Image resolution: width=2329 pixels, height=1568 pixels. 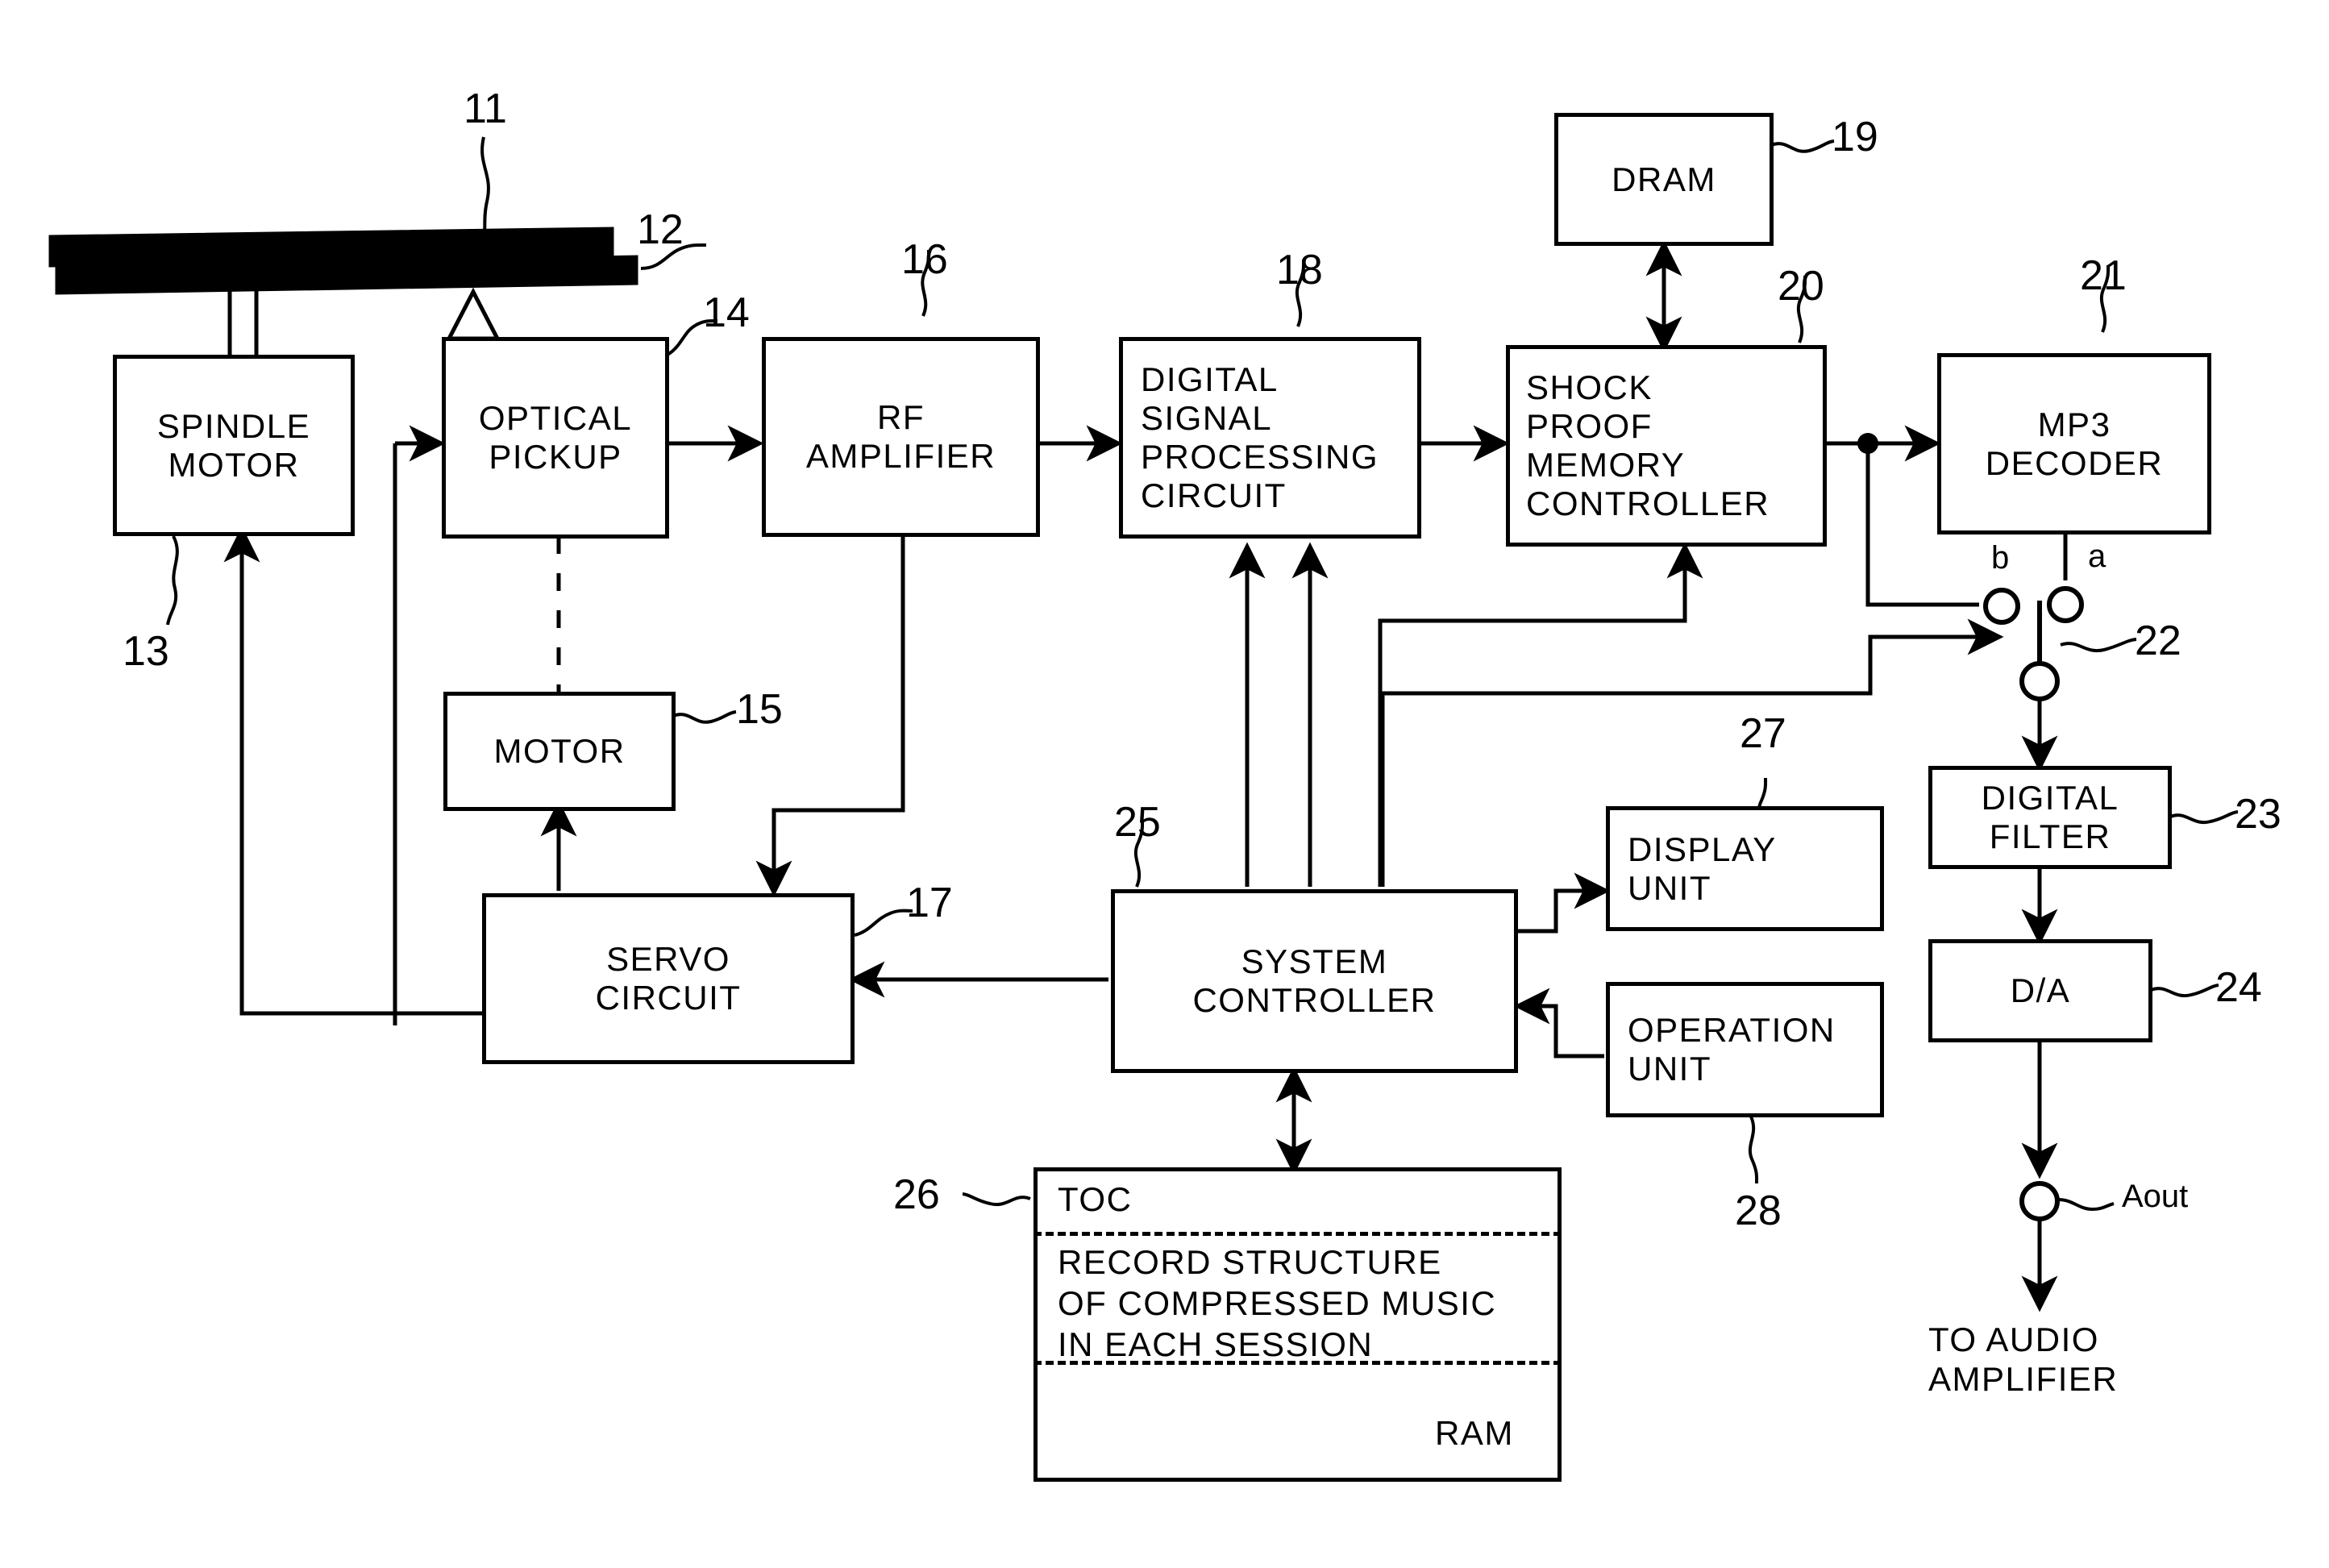 I want to click on block-dsp-circuit: DIGITAL SIGNAL PROCESSING CIRCUIT, so click(x=1270, y=438).